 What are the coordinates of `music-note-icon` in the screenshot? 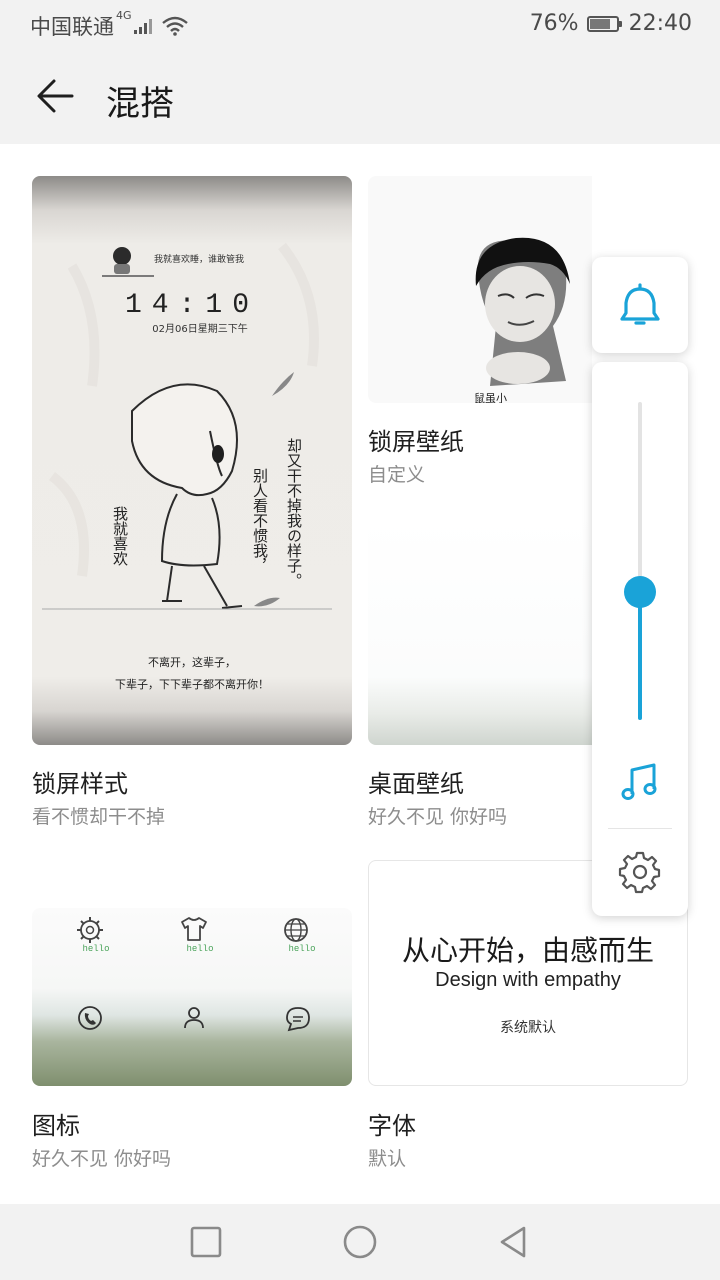 It's located at (639, 781).